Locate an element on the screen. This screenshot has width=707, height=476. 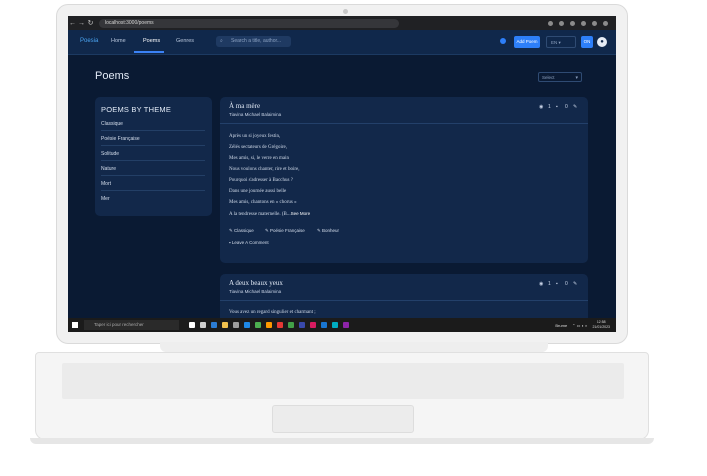
tag: ✎ Classique is located at coordinates (241, 231).